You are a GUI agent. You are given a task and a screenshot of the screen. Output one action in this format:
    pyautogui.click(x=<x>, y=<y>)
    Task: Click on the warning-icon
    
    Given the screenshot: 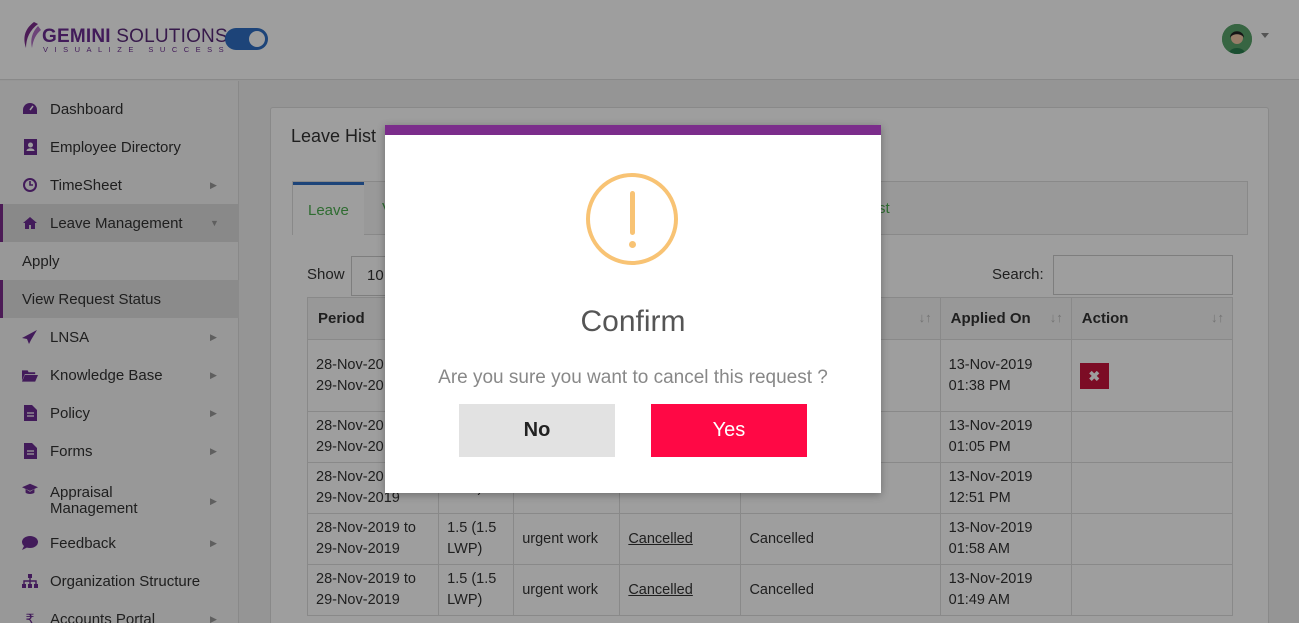 What is the action you would take?
    pyautogui.click(x=632, y=219)
    